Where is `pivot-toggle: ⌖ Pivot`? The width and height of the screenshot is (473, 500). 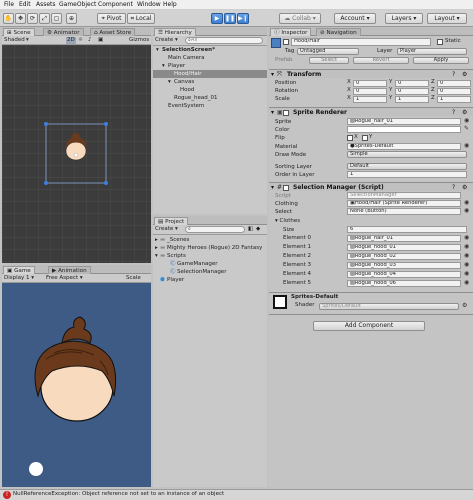 pivot-toggle: ⌖ Pivot is located at coordinates (111, 18).